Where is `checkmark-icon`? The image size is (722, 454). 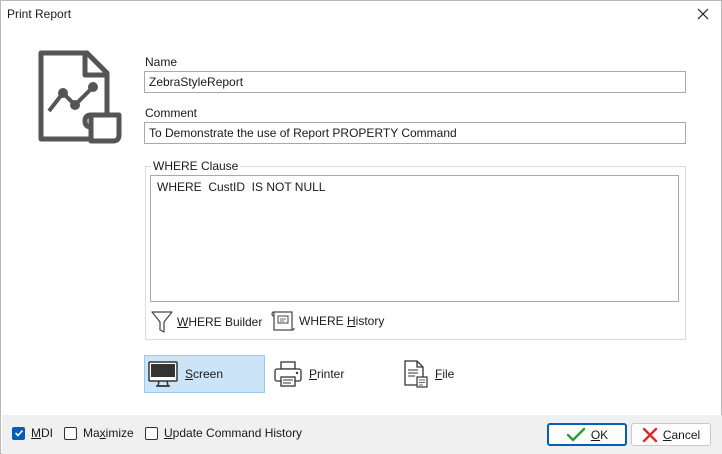
checkmark-icon is located at coordinates (18, 433).